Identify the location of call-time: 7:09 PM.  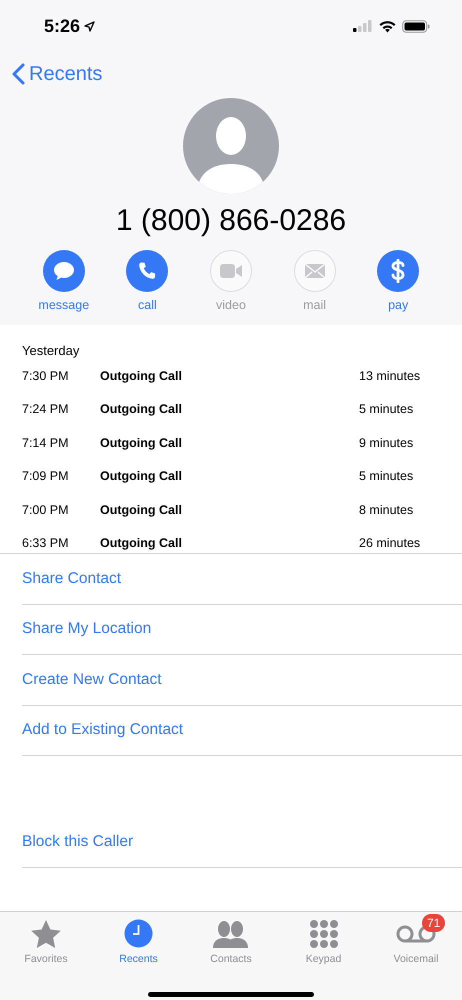
(46, 476).